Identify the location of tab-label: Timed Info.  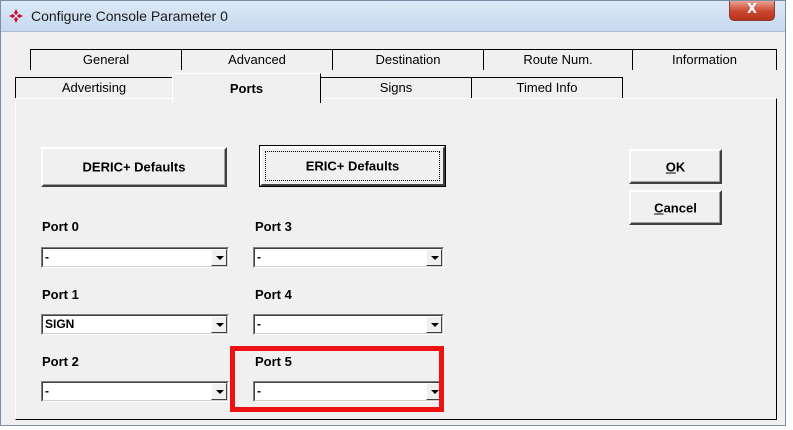
(547, 87).